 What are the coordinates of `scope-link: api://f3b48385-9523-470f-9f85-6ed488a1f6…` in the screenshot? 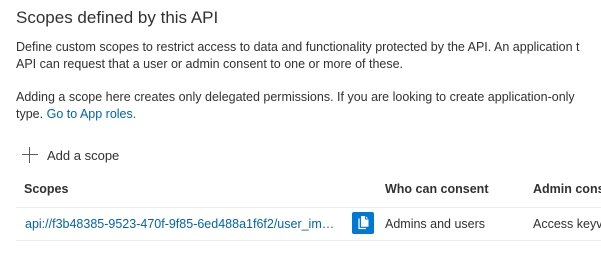 It's located at (182, 224).